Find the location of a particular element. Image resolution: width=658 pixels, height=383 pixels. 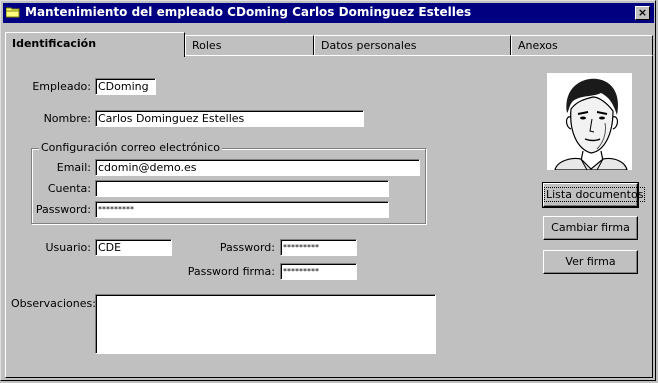

tab-label: Identificación is located at coordinates (54, 43).